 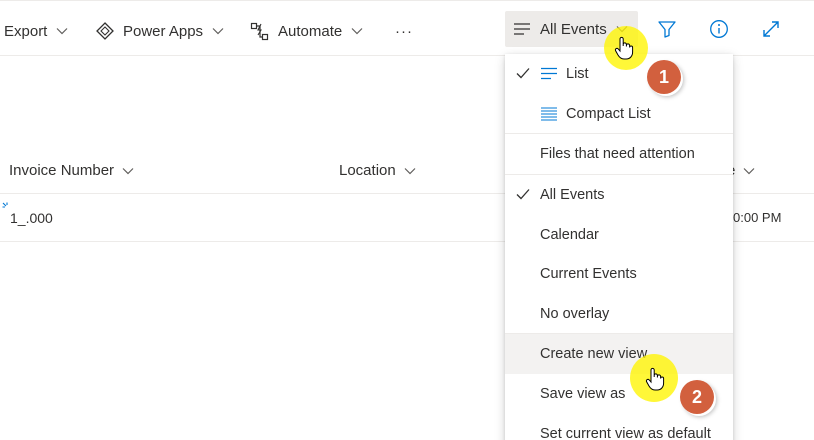 I want to click on info-button, so click(x=719, y=29).